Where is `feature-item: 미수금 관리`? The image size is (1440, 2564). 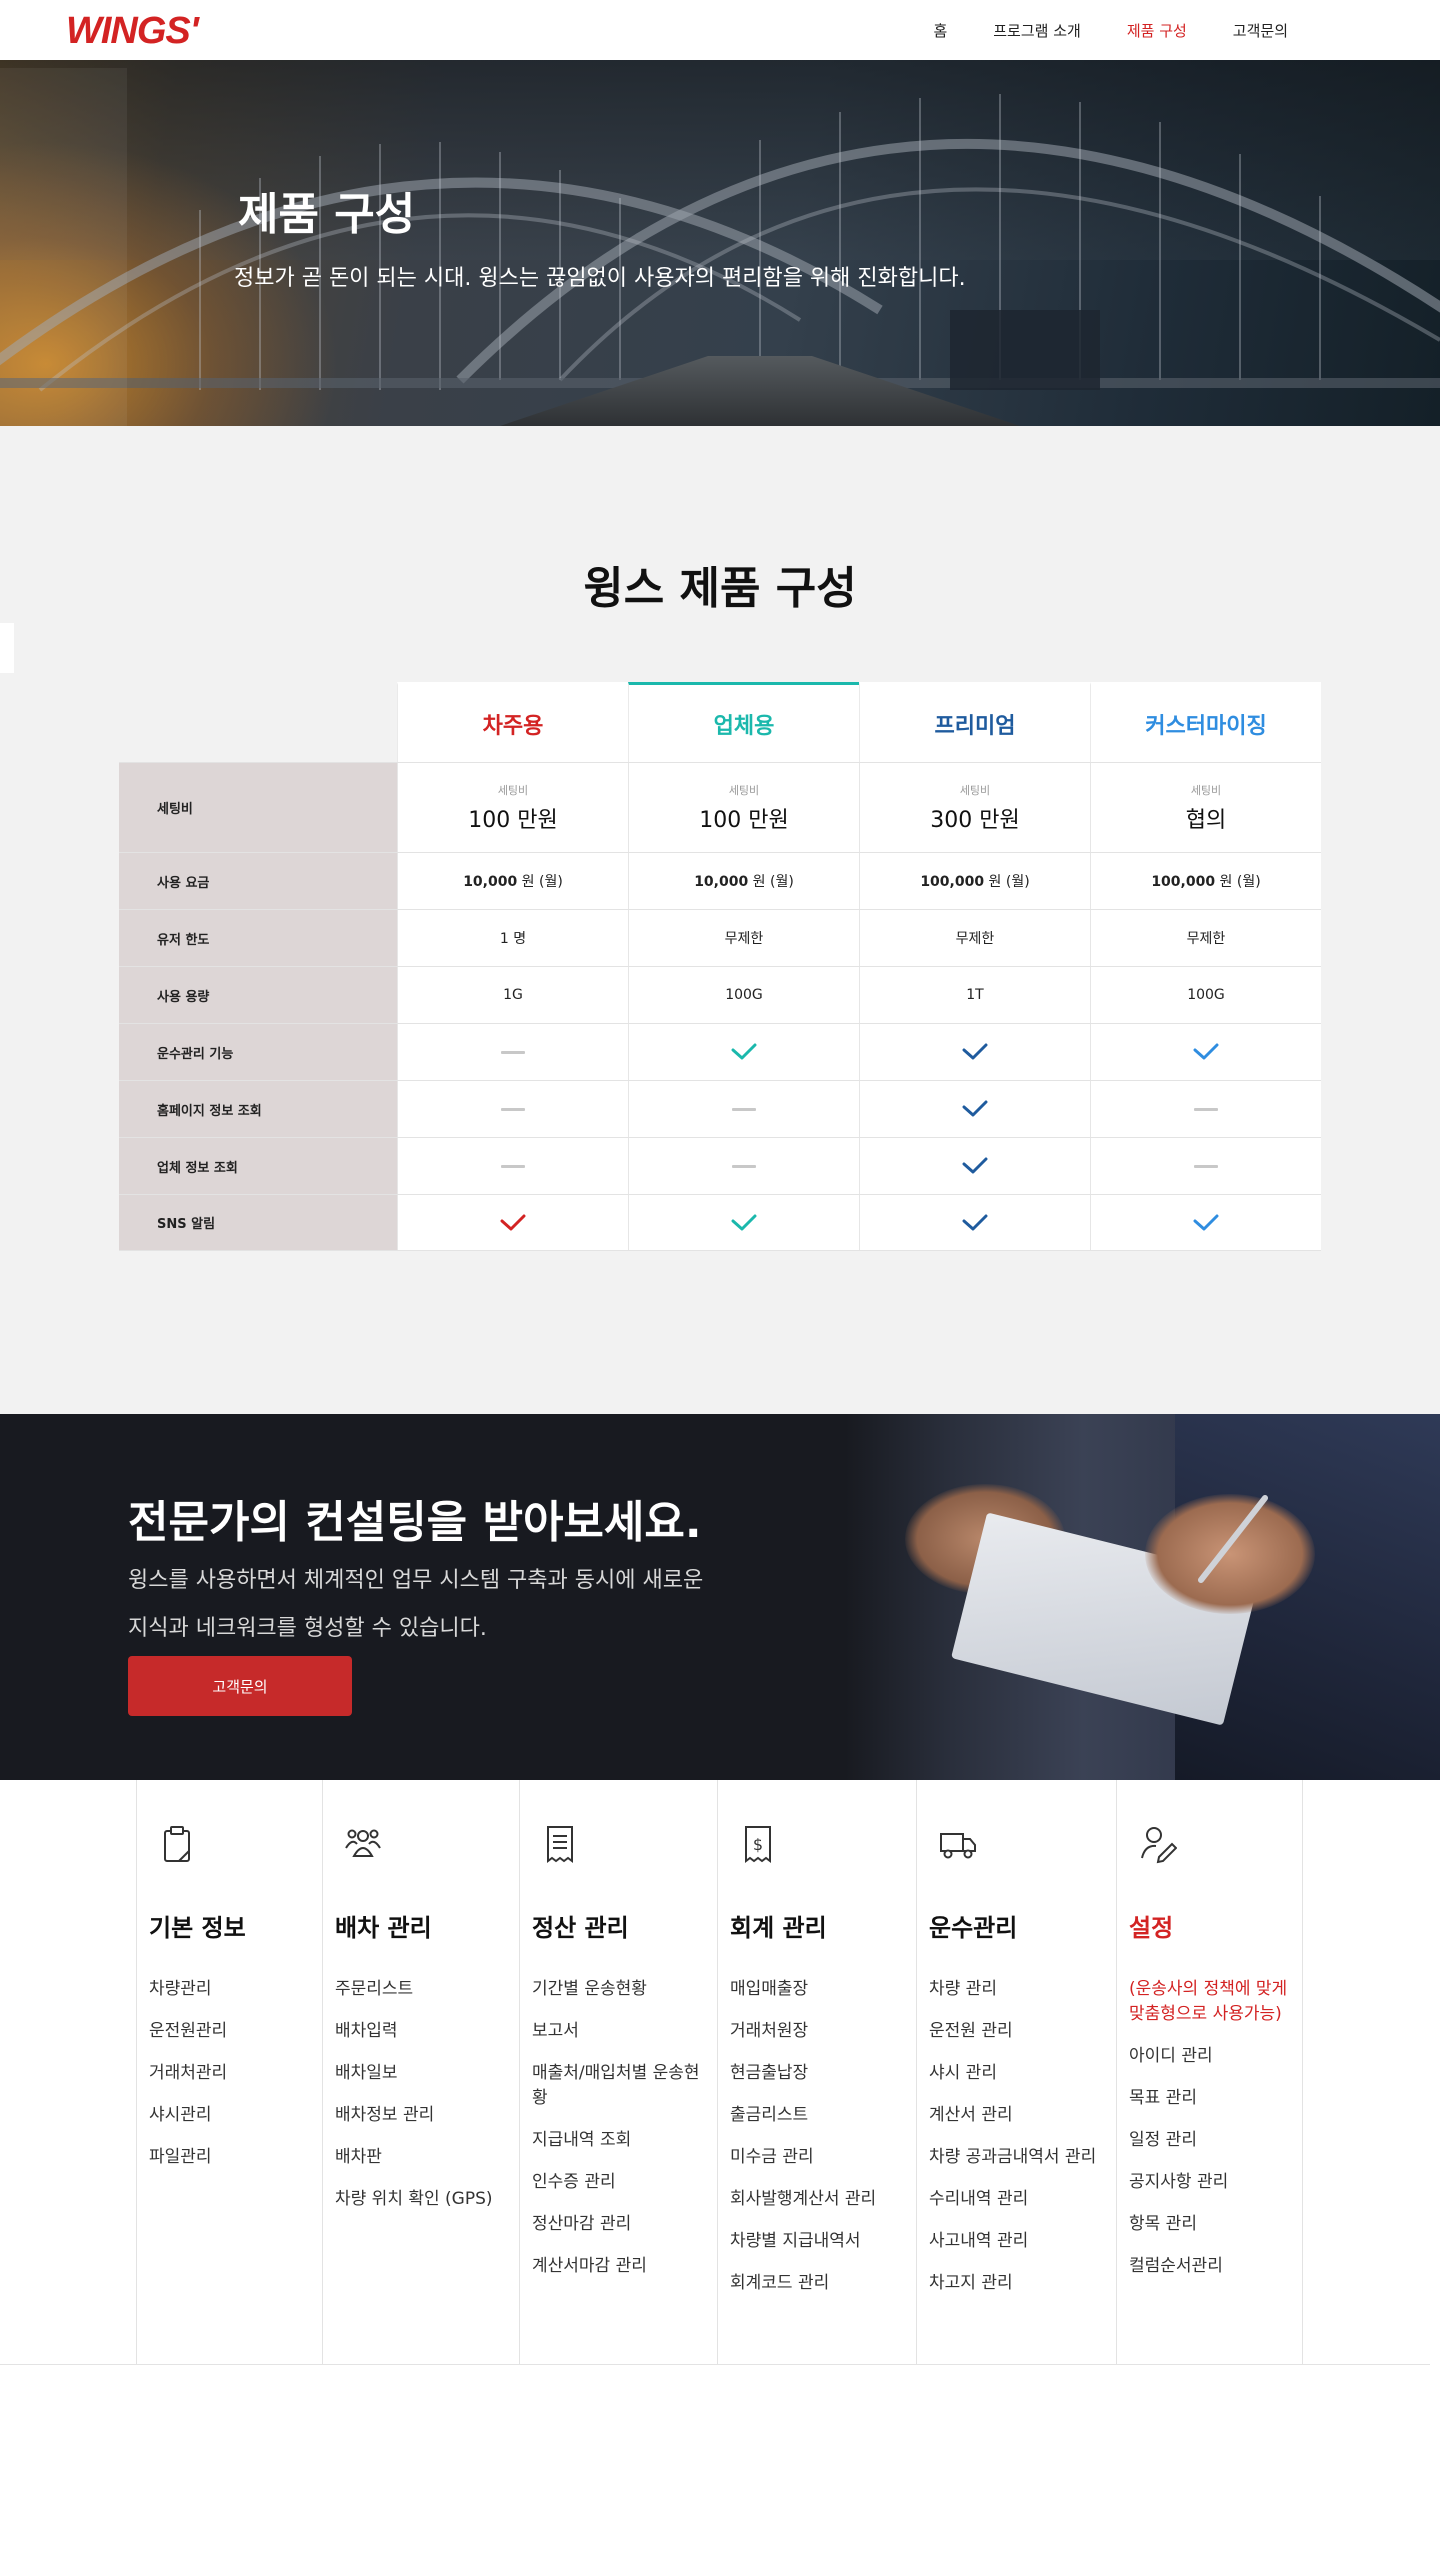
feature-item: 미수금 관리 is located at coordinates (823, 2157).